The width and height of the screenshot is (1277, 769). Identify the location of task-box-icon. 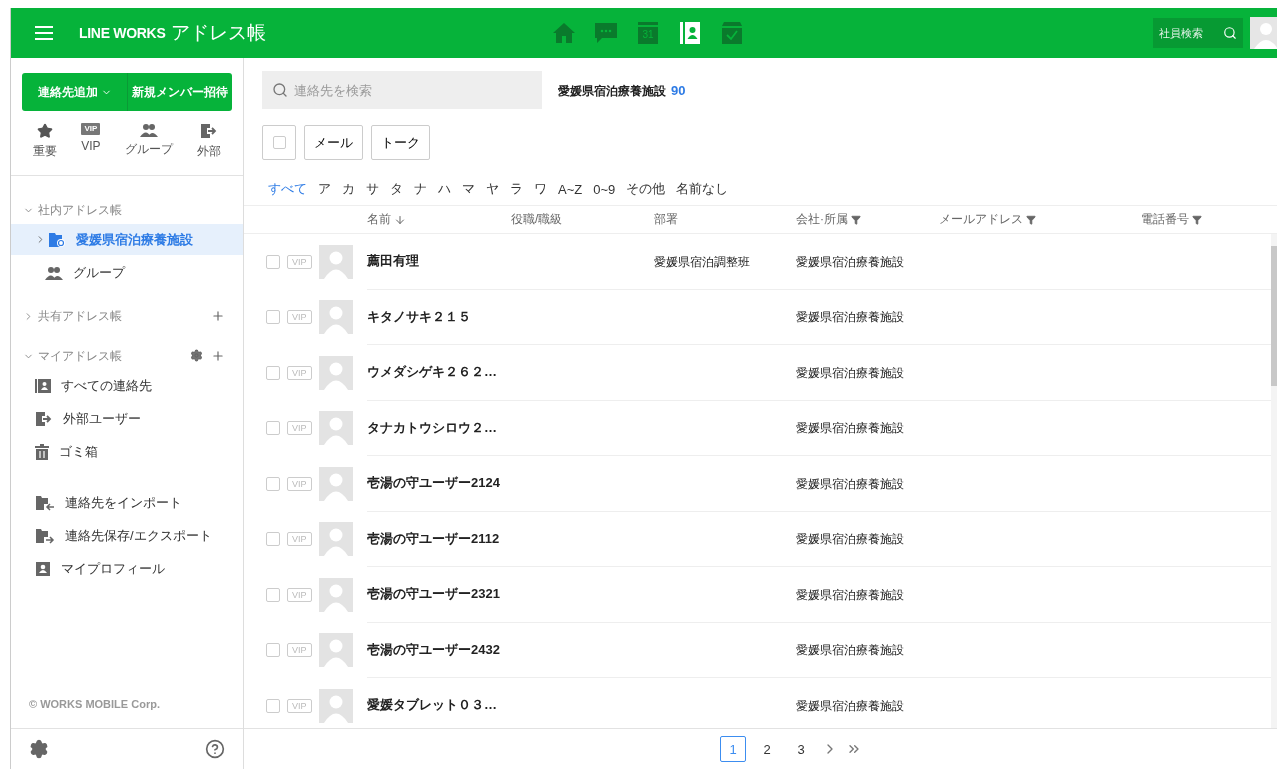
(732, 33).